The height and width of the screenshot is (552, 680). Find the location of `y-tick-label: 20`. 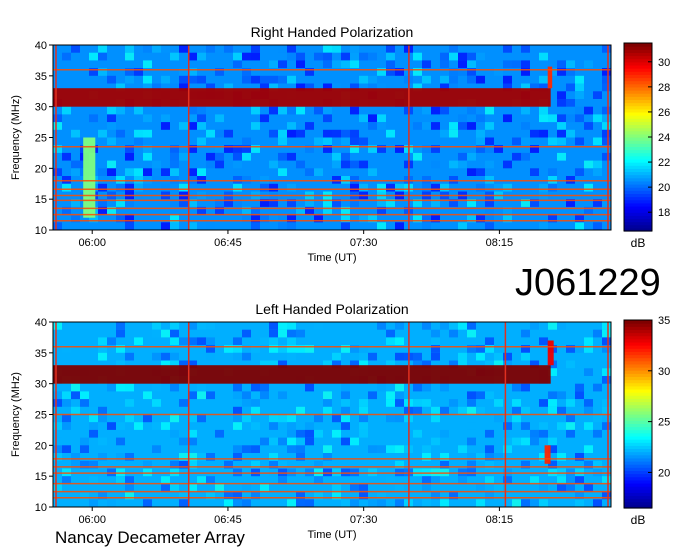

y-tick-label: 20 is located at coordinates (41, 169).